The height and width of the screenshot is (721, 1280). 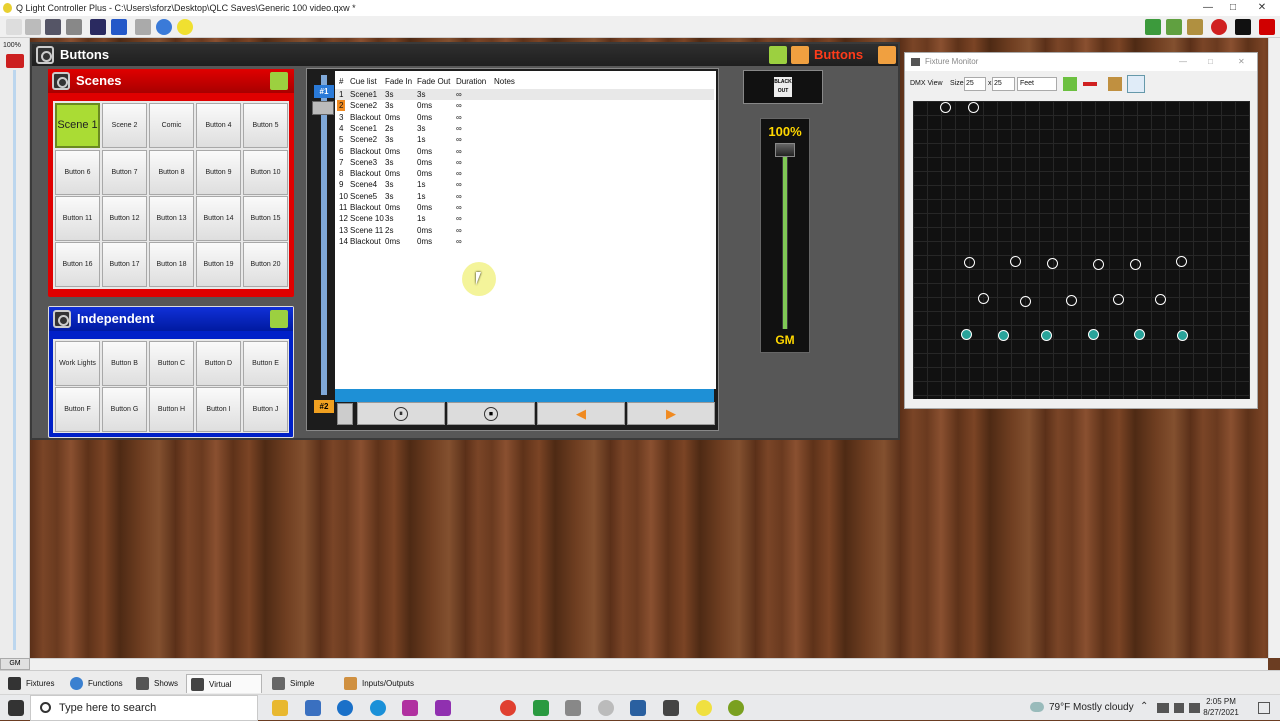 I want to click on scene-button-13: Button 13, so click(x=171, y=218).